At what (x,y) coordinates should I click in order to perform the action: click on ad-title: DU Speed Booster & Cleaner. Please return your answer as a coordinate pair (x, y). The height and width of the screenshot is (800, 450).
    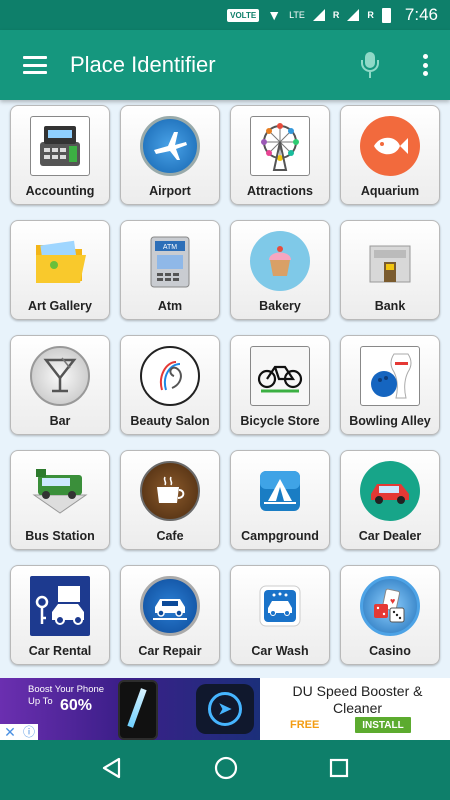
    Looking at the image, I should click on (357, 699).